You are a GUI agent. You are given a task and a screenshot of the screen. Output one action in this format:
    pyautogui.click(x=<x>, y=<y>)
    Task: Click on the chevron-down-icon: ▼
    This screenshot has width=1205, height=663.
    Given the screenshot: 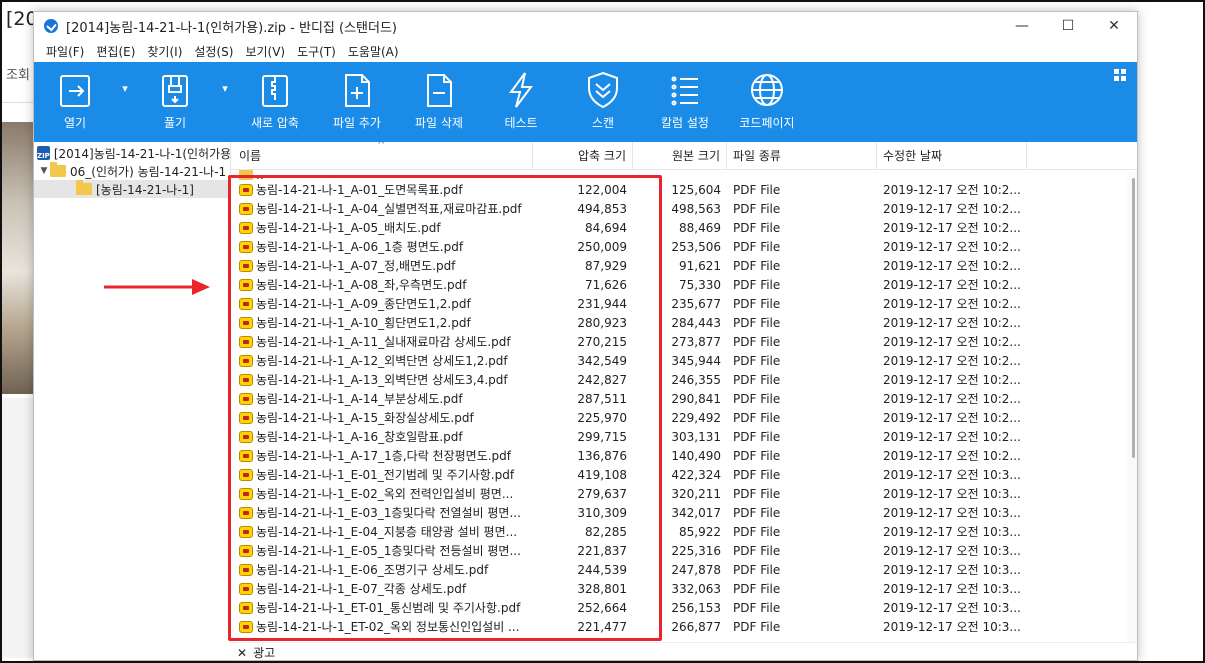 What is the action you would take?
    pyautogui.click(x=44, y=171)
    